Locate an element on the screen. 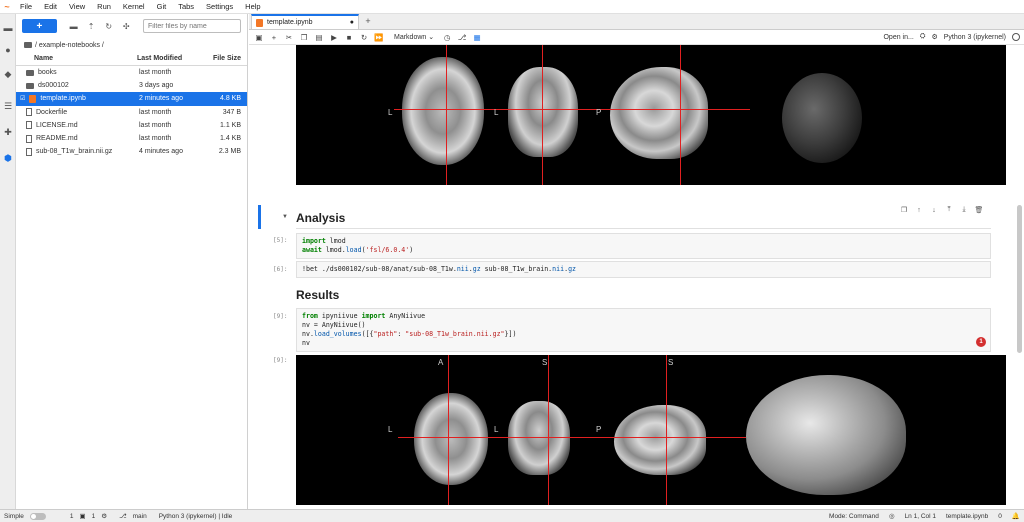 Image resolution: width=1024 pixels, height=522 pixels. git-icon: ◆ is located at coordinates (8, 74).